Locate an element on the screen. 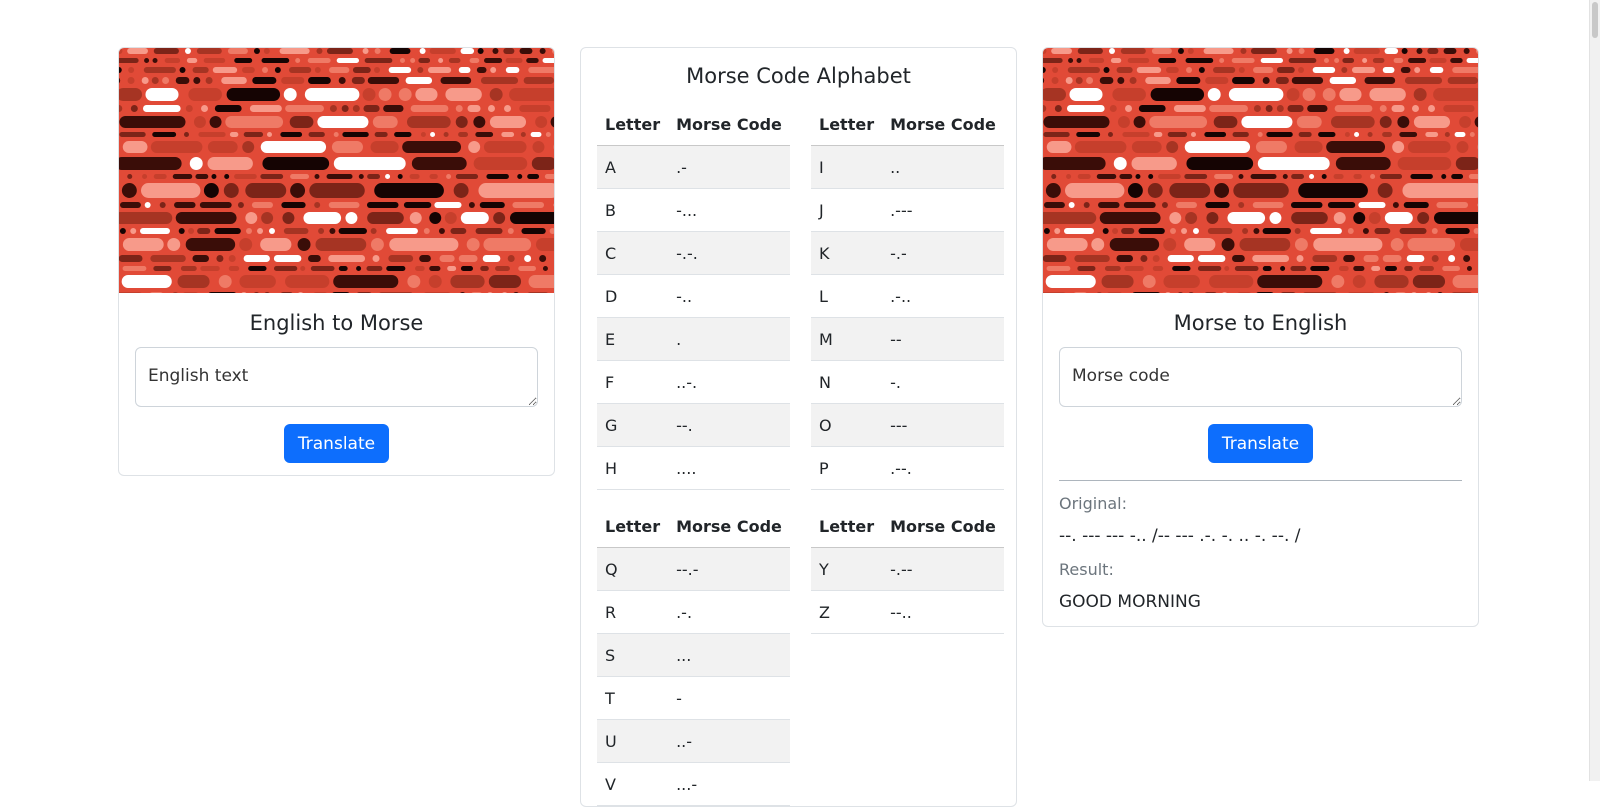 Image resolution: width=1600 pixels, height=807 pixels. letter-cell: H is located at coordinates (633, 468).